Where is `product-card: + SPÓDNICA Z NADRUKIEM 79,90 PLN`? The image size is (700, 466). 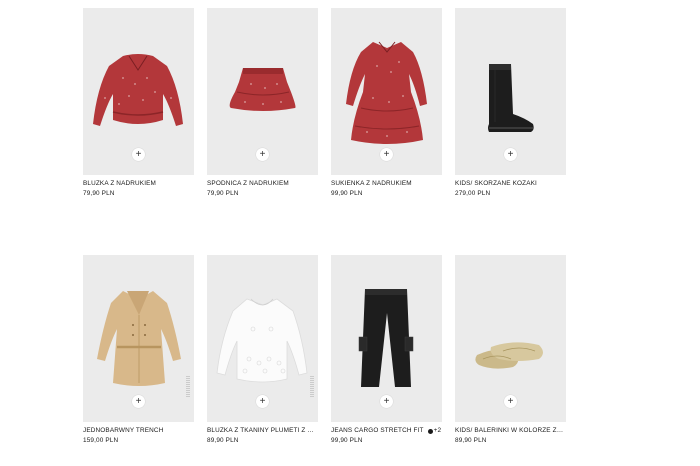 product-card: + SPÓDNICA Z NADRUKIEM 79,90 PLN is located at coordinates (262, 103).